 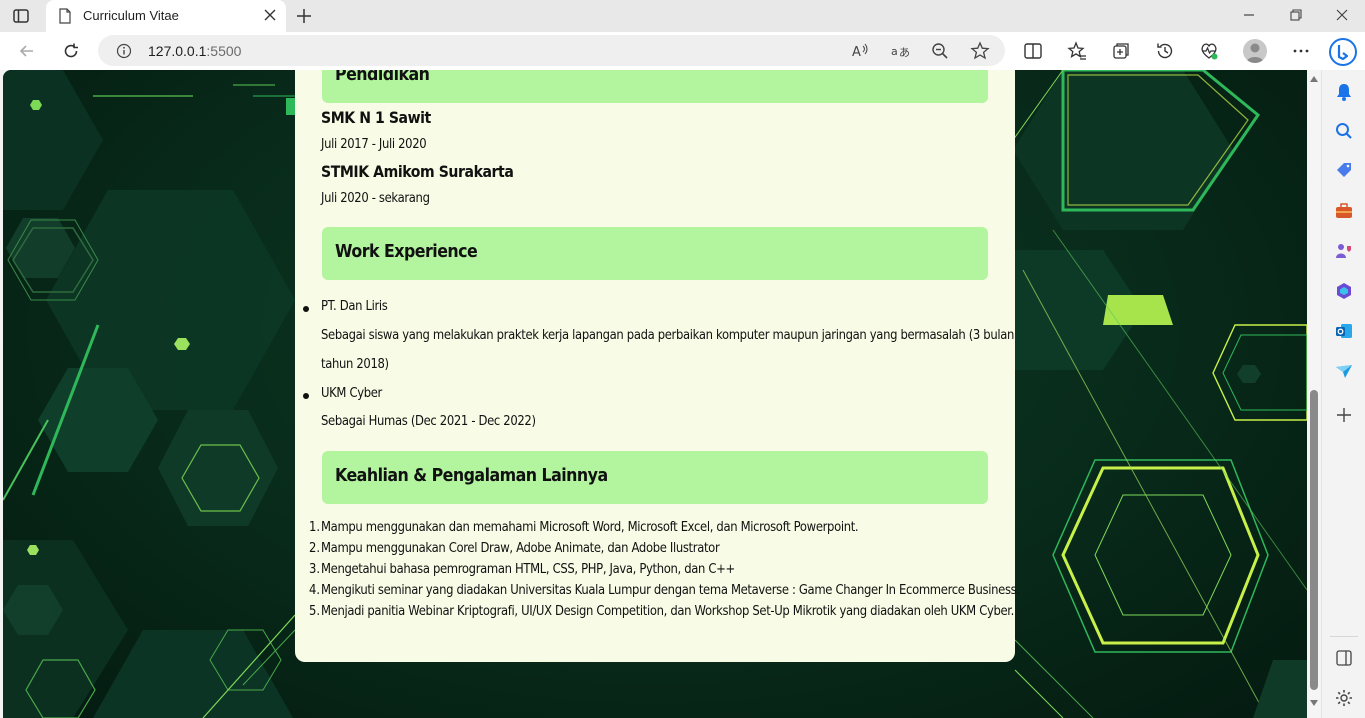 I want to click on history-icon, so click(x=1165, y=51).